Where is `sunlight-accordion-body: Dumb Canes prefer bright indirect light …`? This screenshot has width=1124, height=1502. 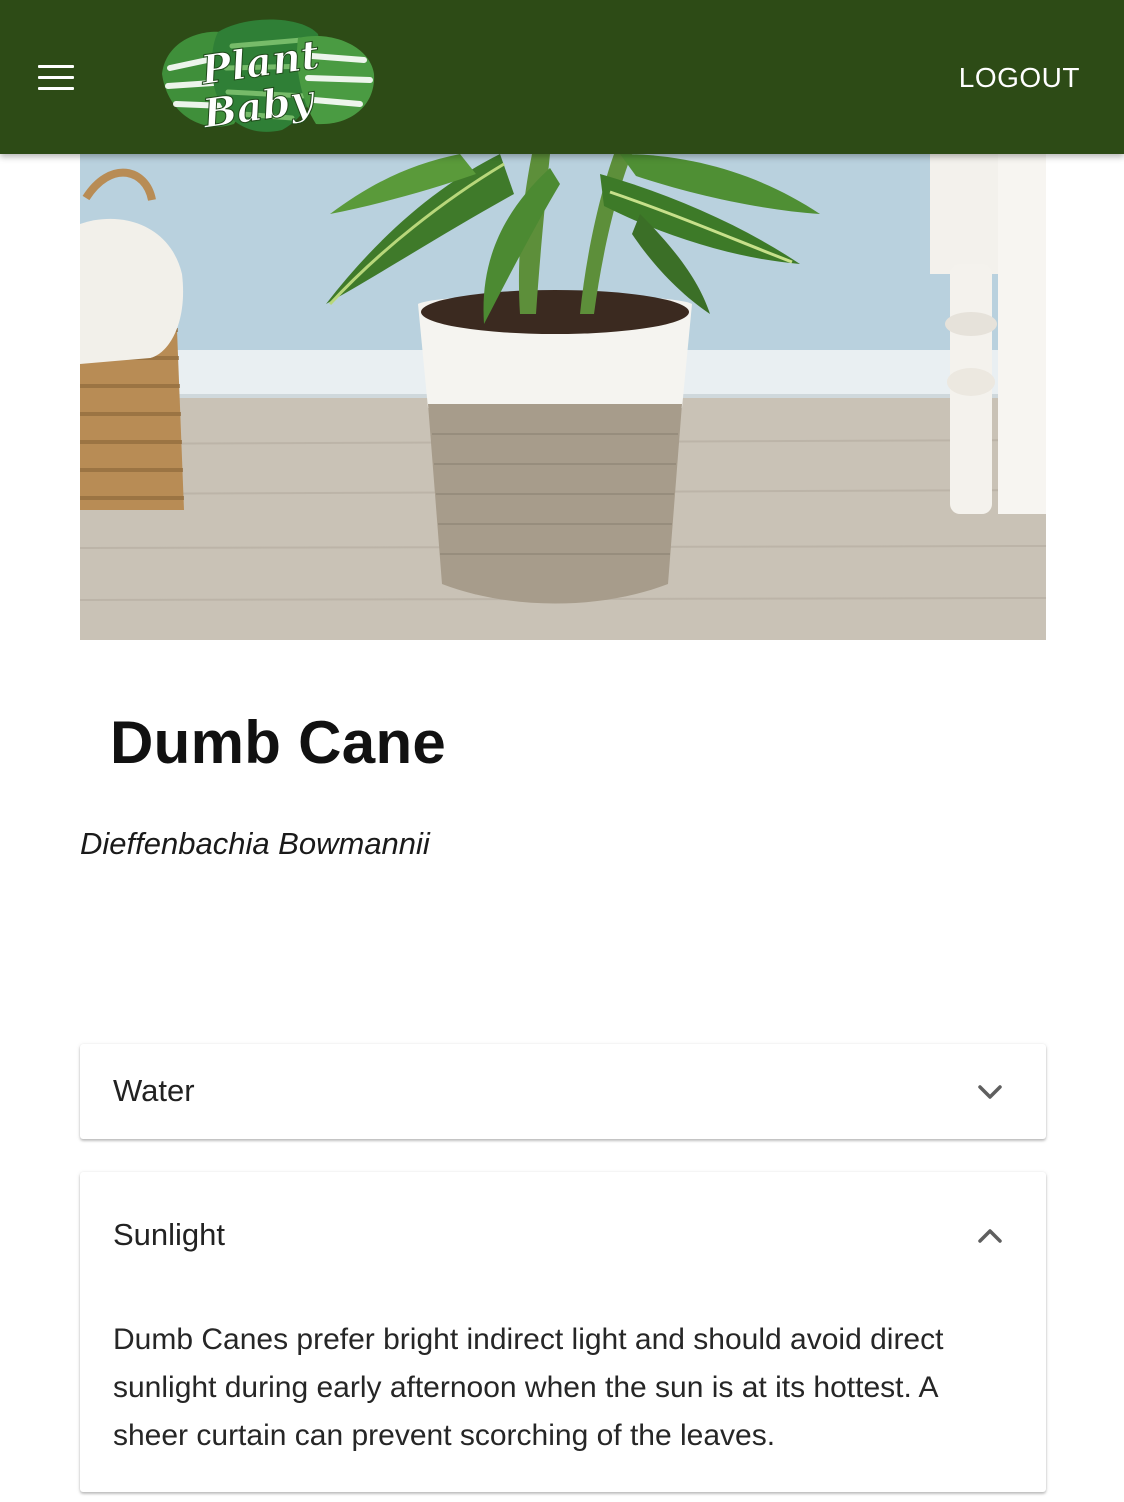
sunlight-accordion-body: Dumb Canes prefer bright indirect light … is located at coordinates (528, 1387).